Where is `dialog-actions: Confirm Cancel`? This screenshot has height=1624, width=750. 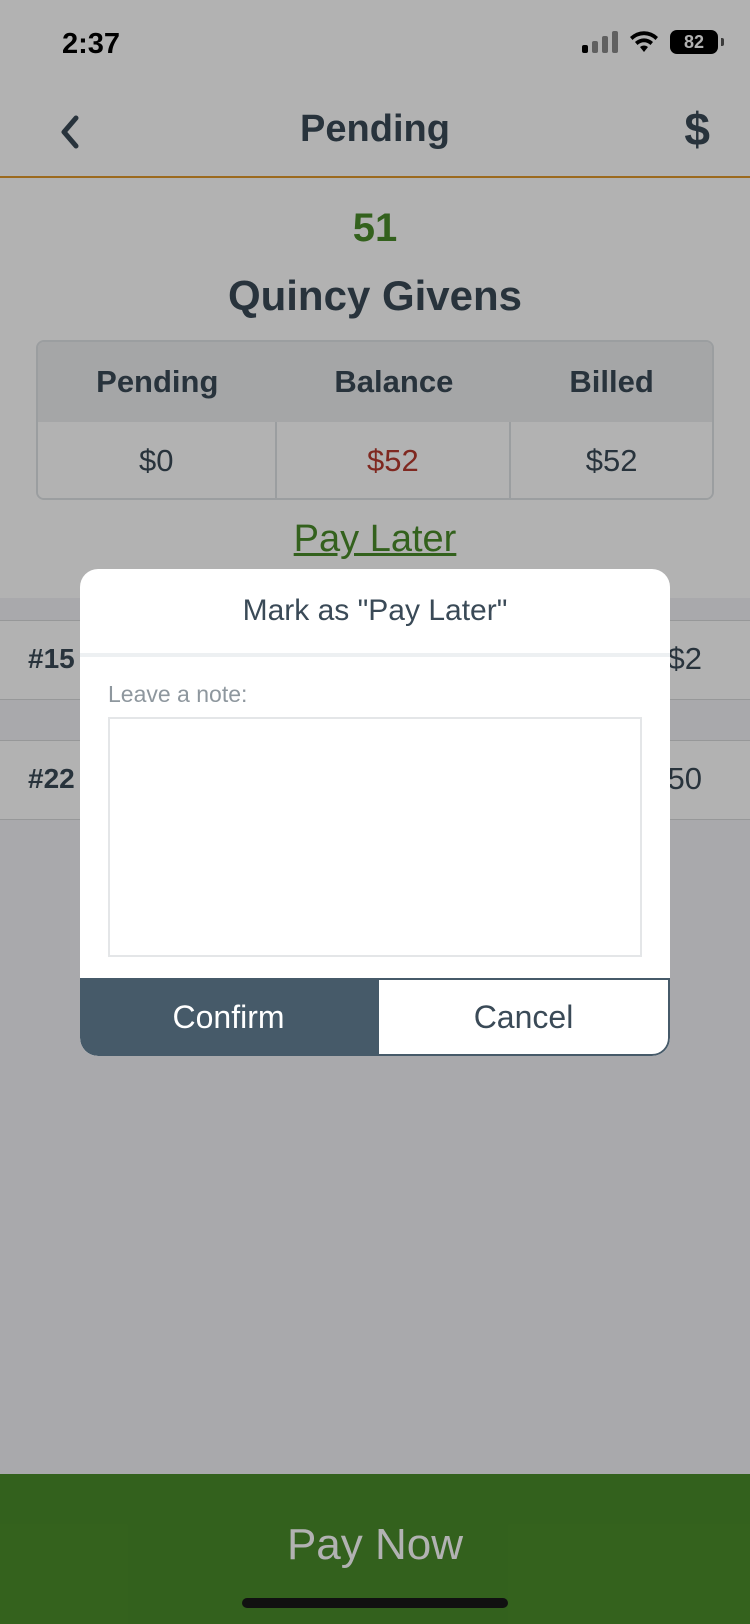
dialog-actions: Confirm Cancel is located at coordinates (375, 1017).